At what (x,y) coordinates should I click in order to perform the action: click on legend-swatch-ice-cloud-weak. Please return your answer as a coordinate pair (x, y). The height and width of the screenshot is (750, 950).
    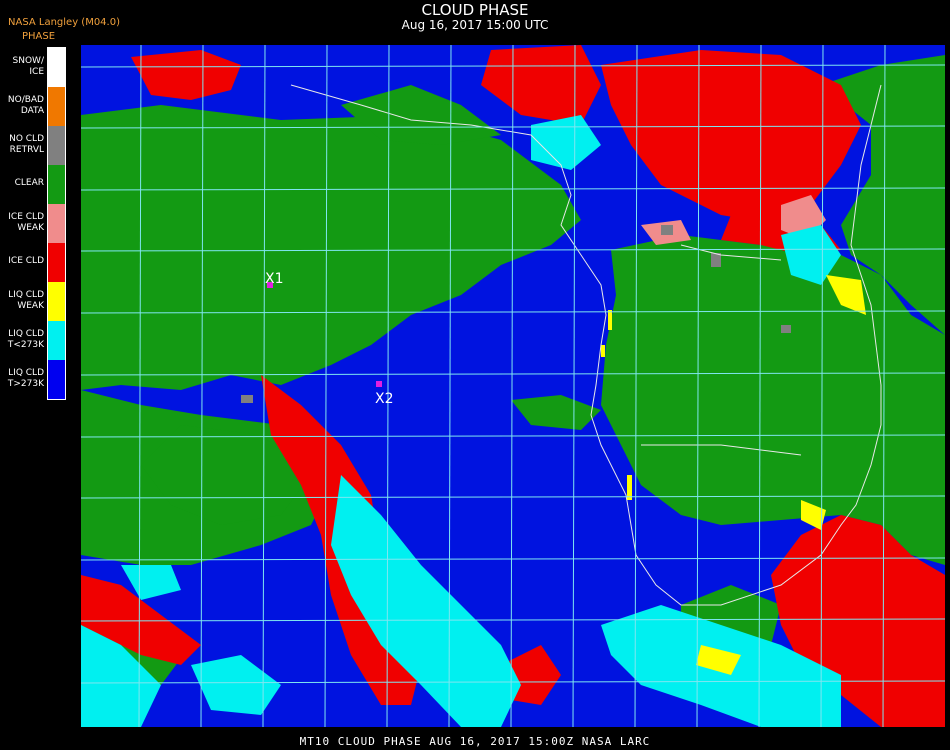
    Looking at the image, I should click on (56, 223).